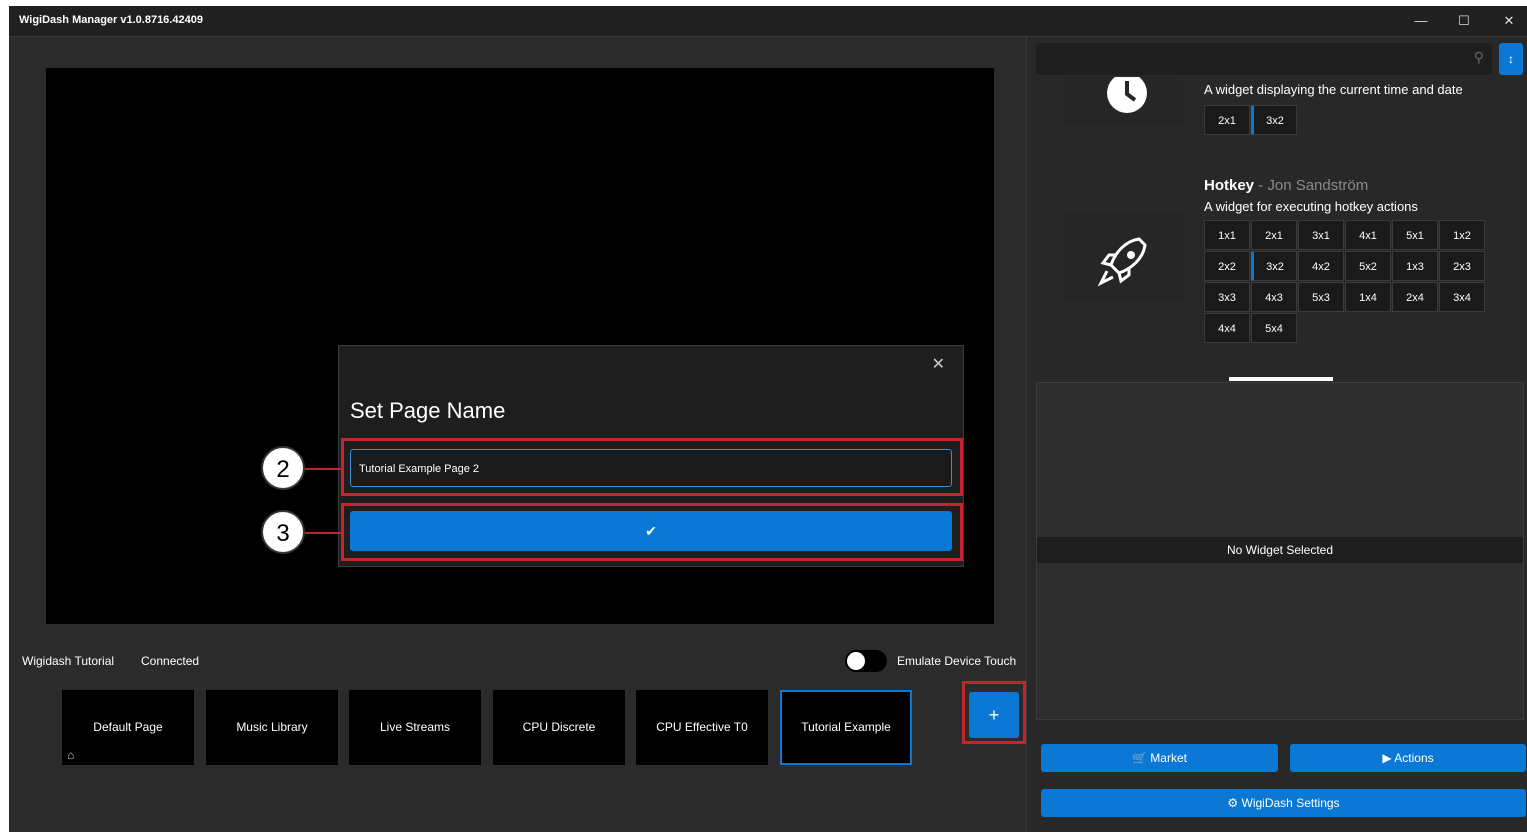 This screenshot has height=832, width=1527. I want to click on size-option: 4x2, so click(1321, 266).